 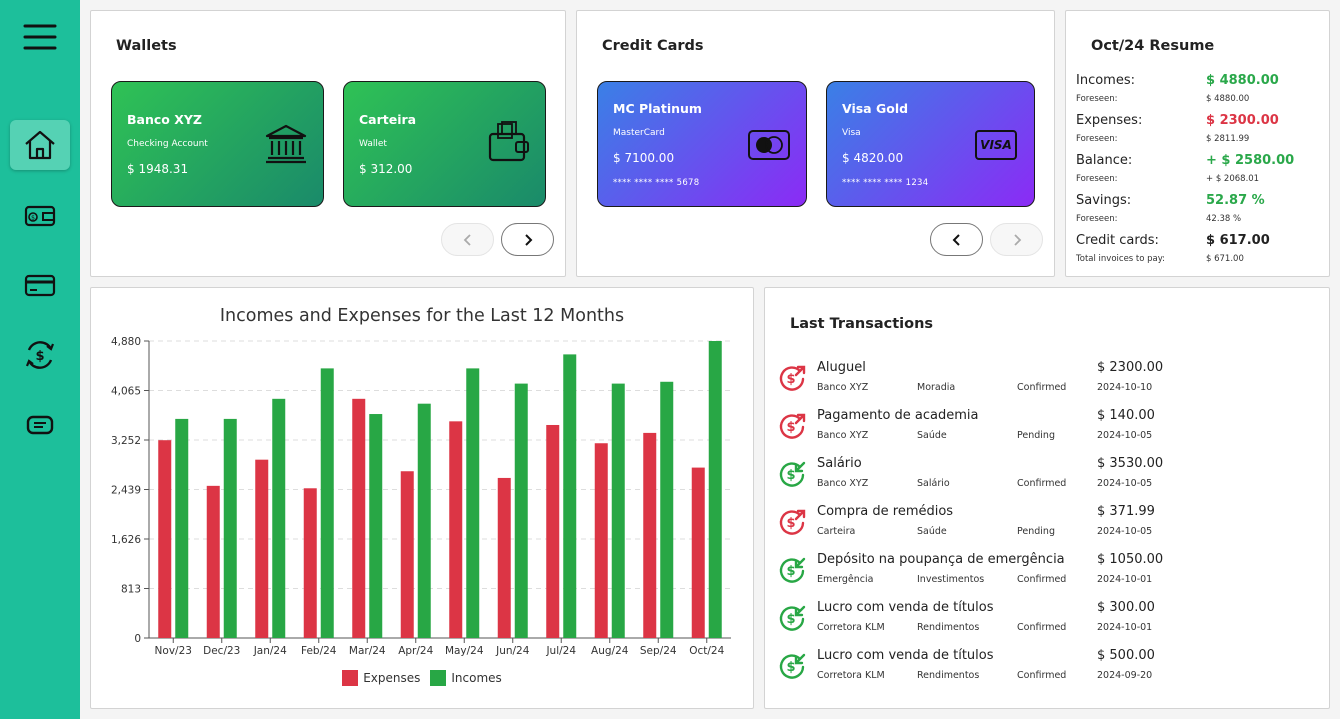 What do you see at coordinates (1238, 240) in the screenshot?
I see `resume-value: $ 617.00` at bounding box center [1238, 240].